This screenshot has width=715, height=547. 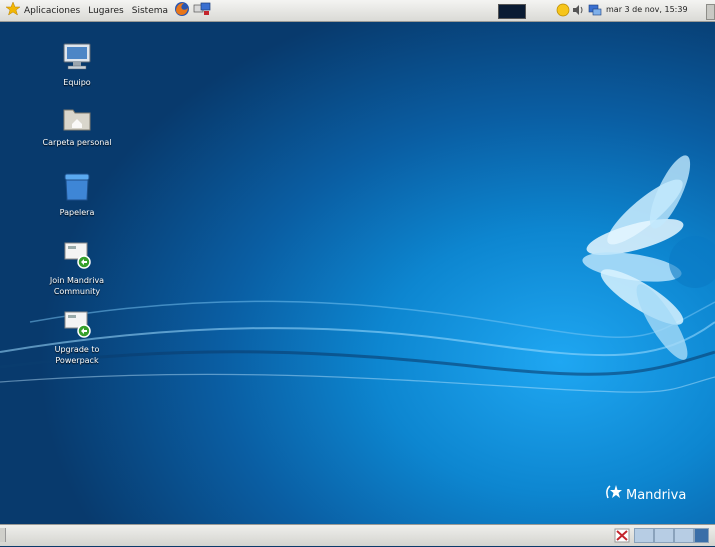 I want to click on desktop-icon-upgrade-to-powerpack: Upgrade to Powerpack, so click(x=77, y=337).